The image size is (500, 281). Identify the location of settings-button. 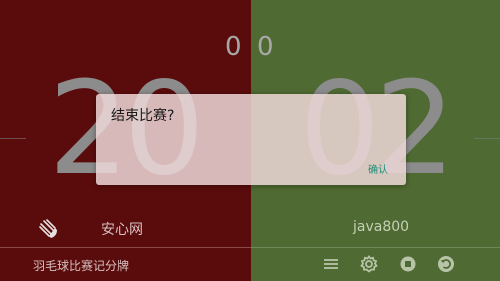
(369, 264).